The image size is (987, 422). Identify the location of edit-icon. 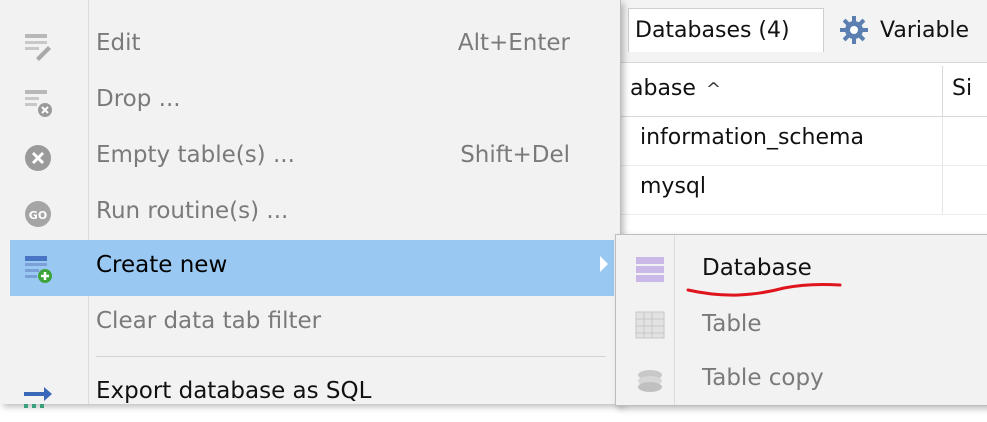
(38, 47).